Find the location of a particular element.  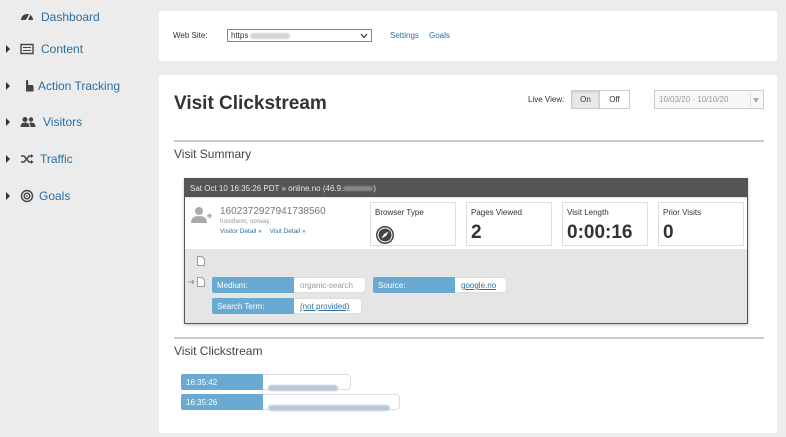

visit-clickstream-heading: Visit Clickstream is located at coordinates (218, 351).